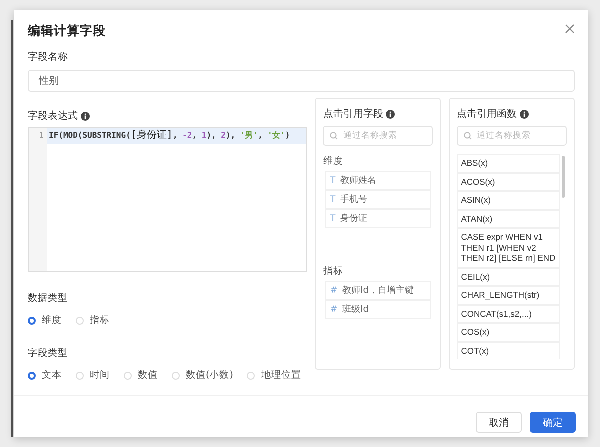 This screenshot has width=600, height=447. I want to click on close-icon, so click(570, 29).